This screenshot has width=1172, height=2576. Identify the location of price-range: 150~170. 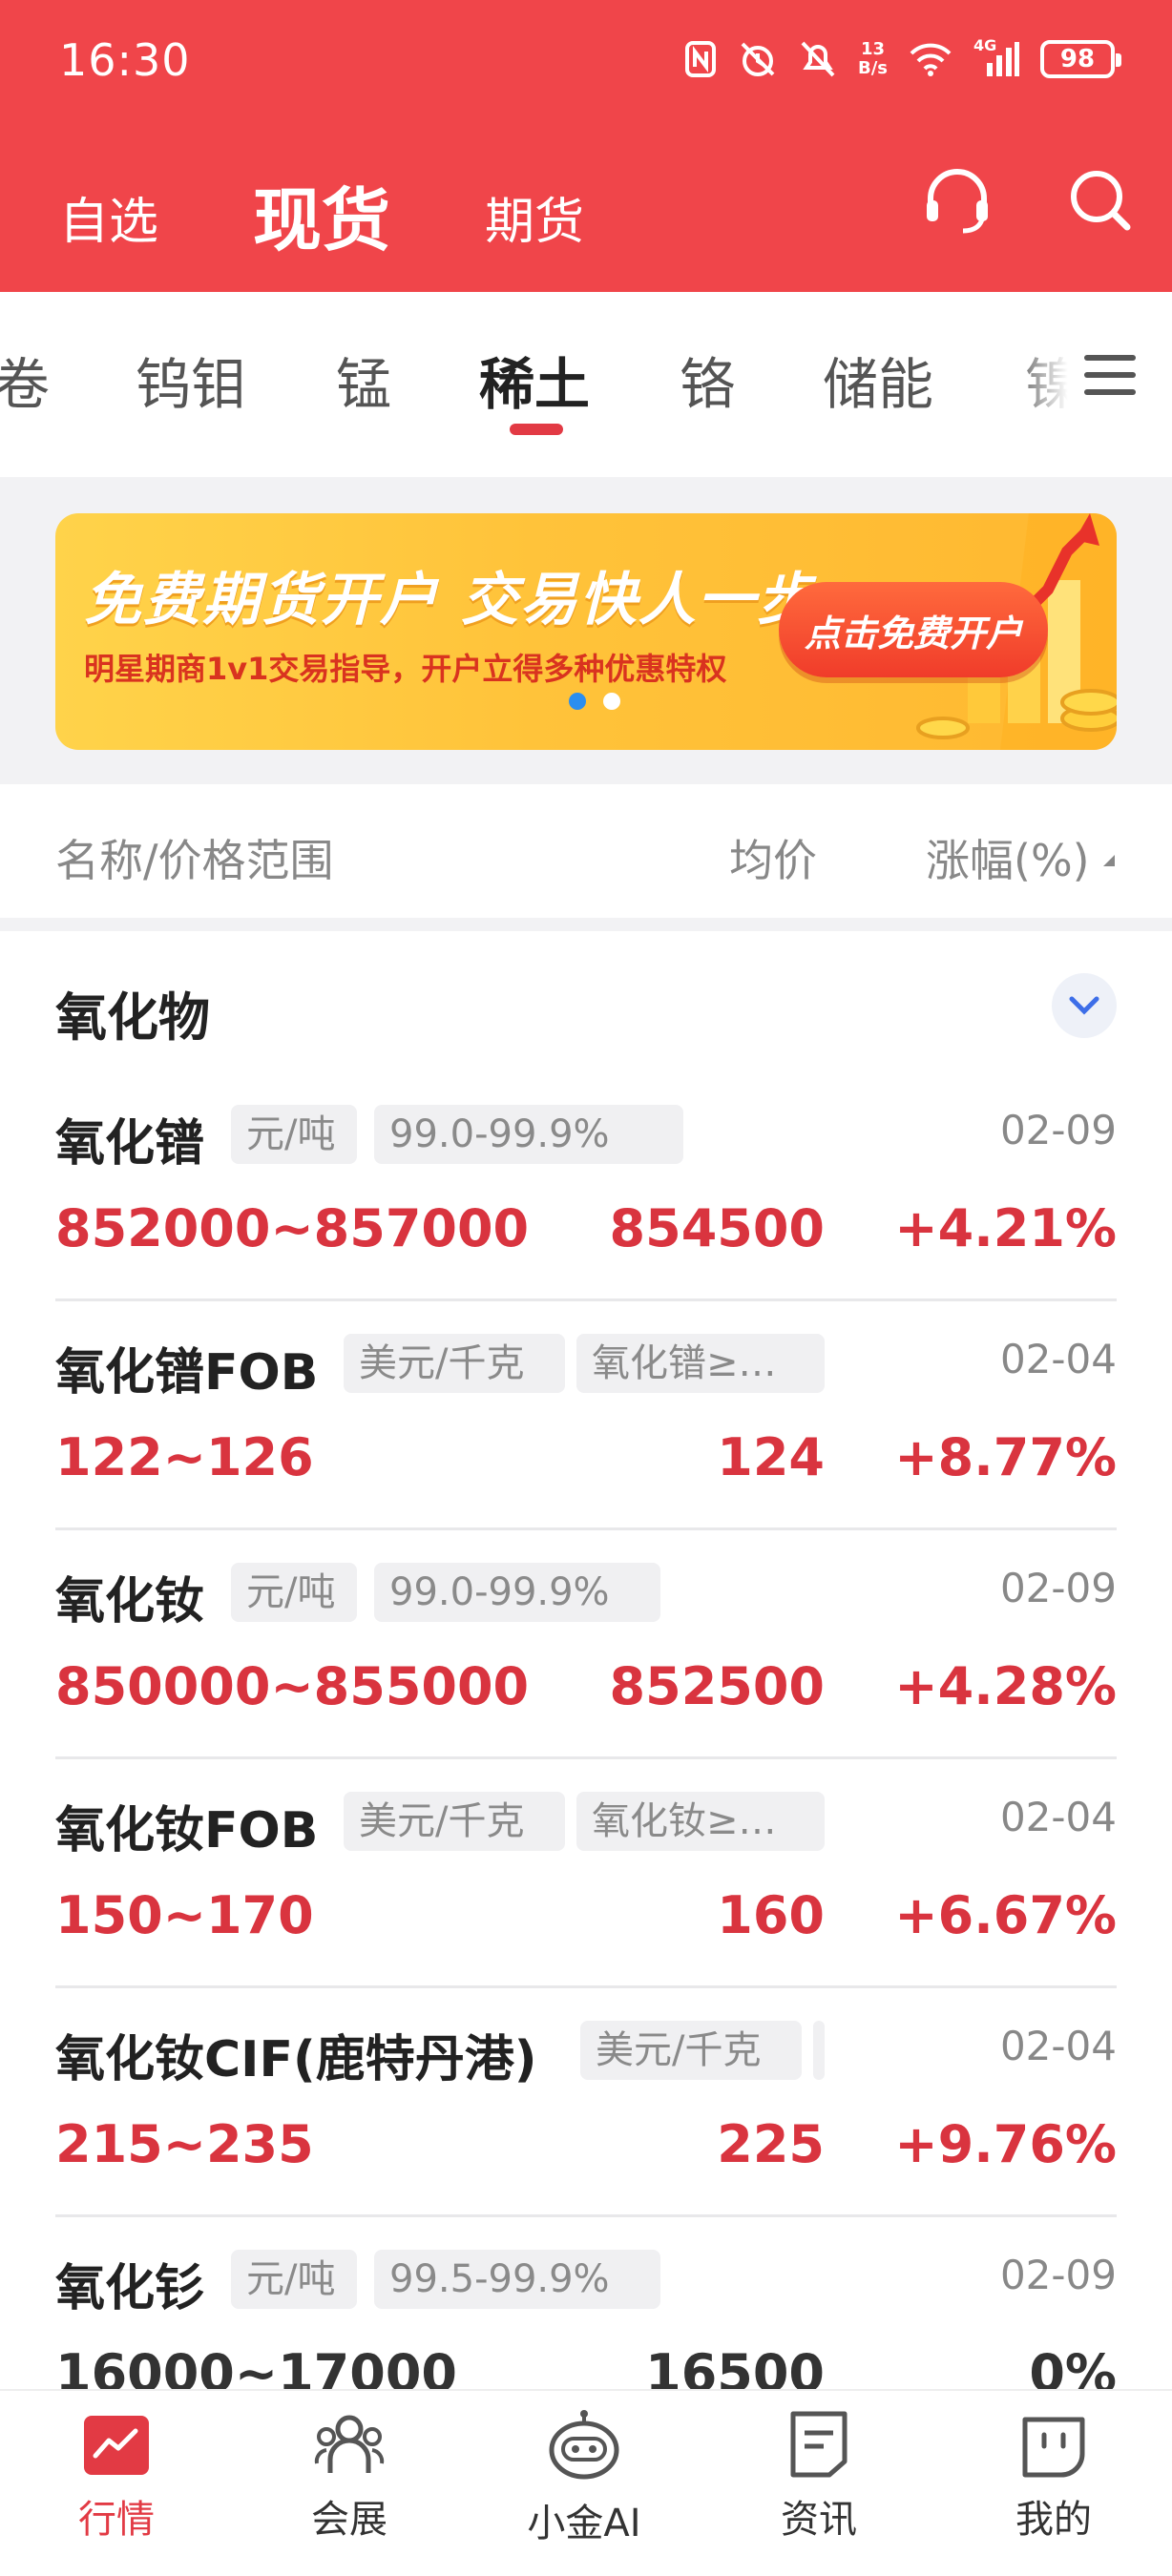
(184, 1915).